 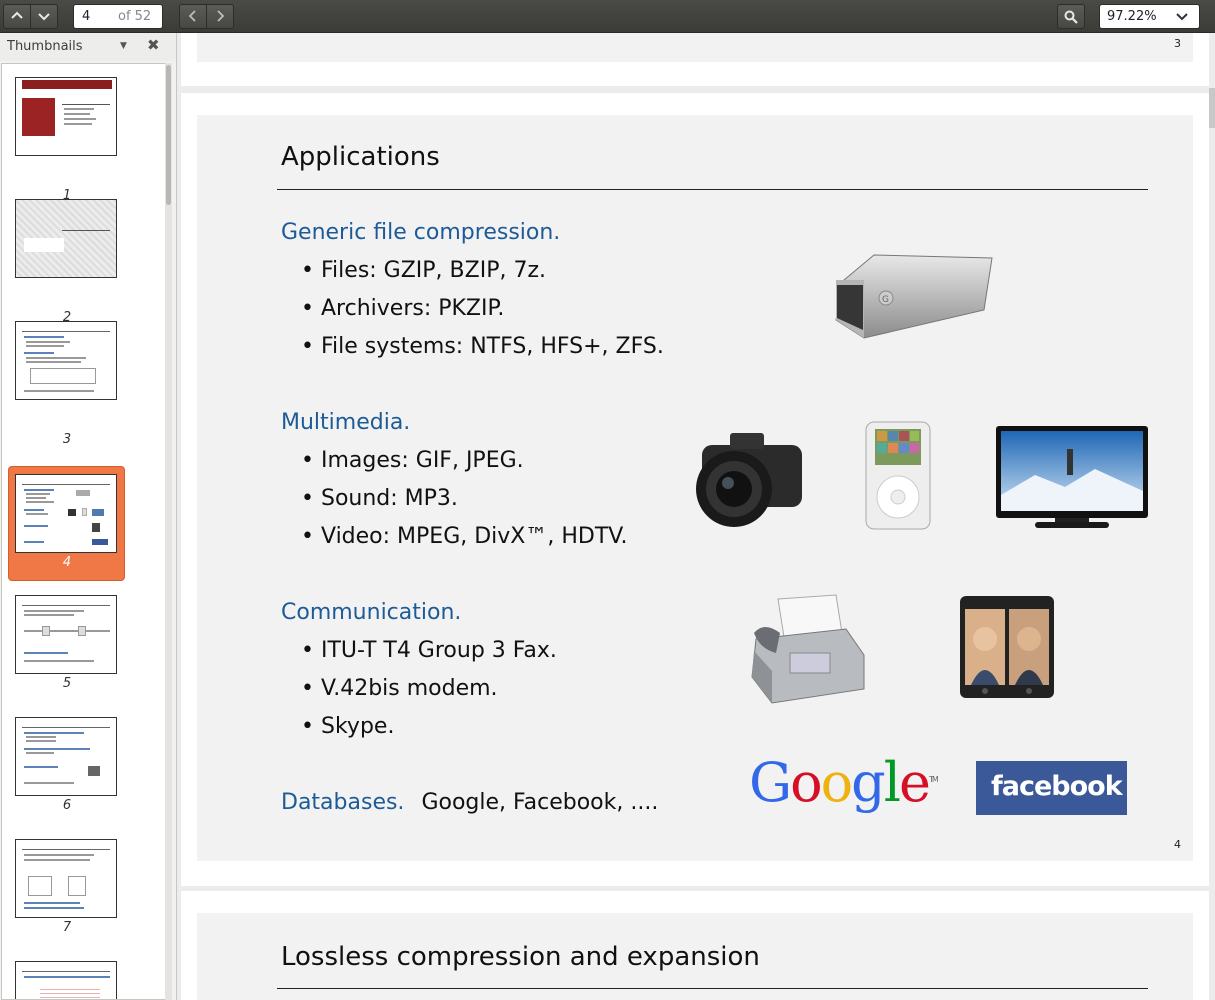 I want to click on bullet-item: • Images: GIF, JPEG., so click(x=412, y=460).